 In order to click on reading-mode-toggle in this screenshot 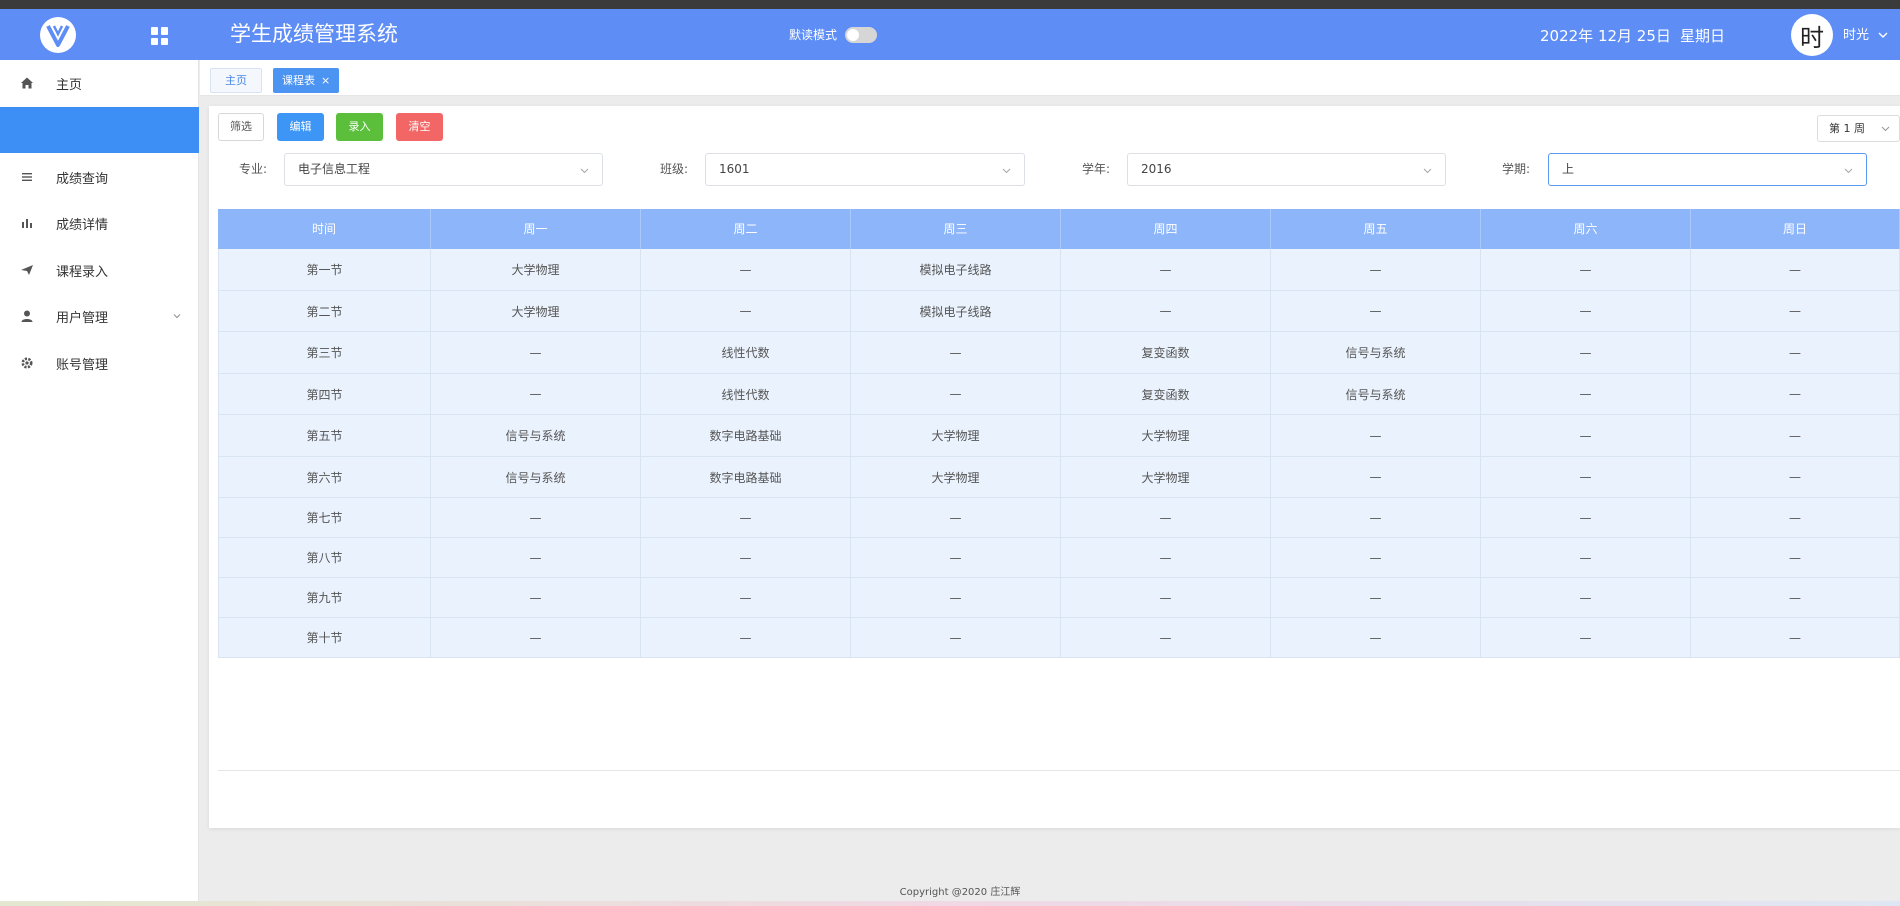, I will do `click(861, 35)`.